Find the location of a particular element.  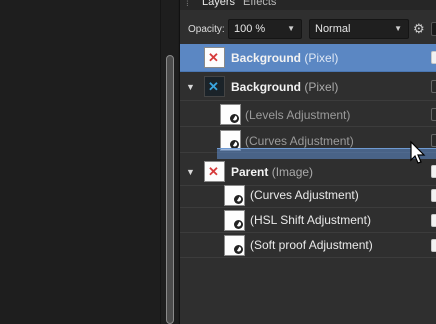

layer-row-background: ▼ ✕ Background (Pixel) is located at coordinates (308, 87).